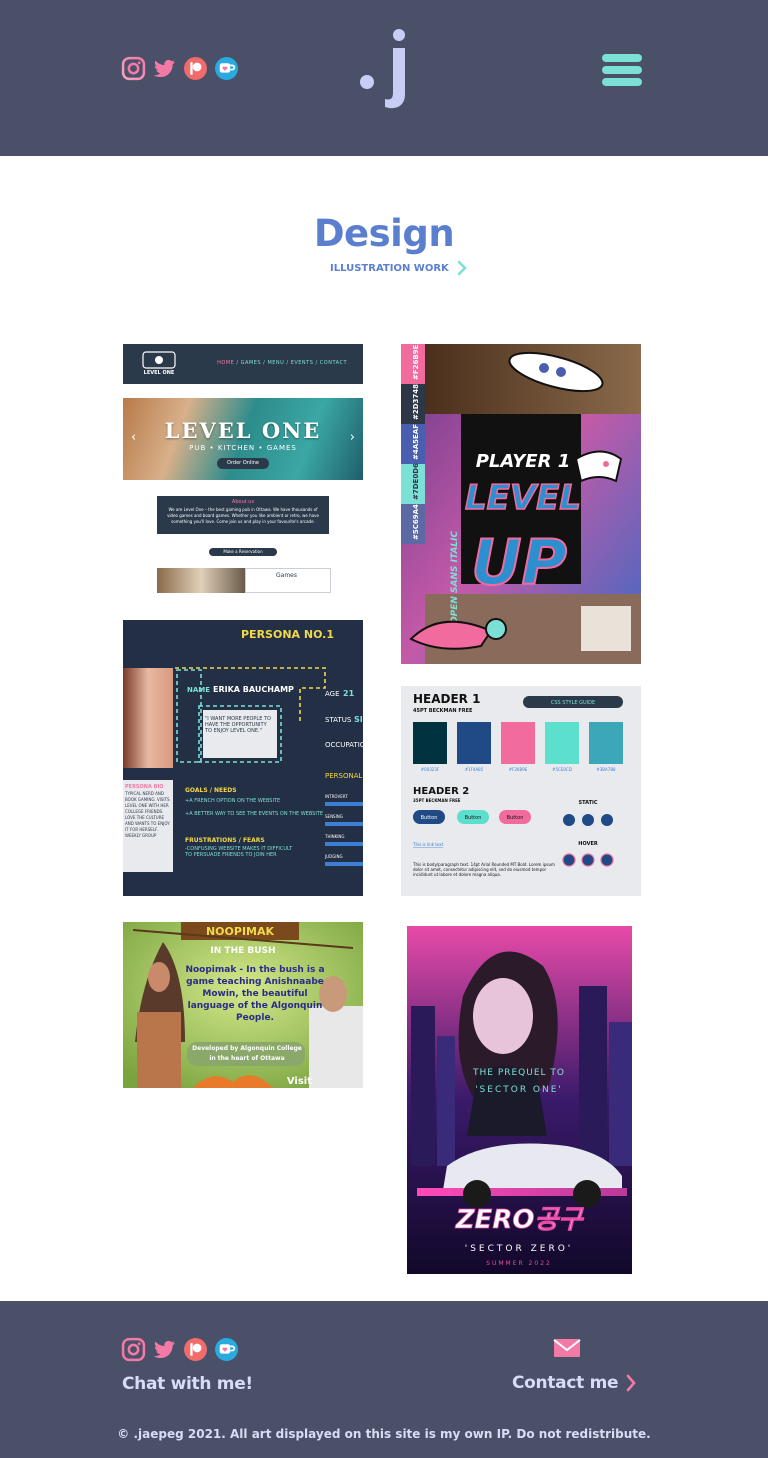 The height and width of the screenshot is (1458, 768). Describe the element at coordinates (349, 693) in the screenshot. I see `age-value: 21` at that location.